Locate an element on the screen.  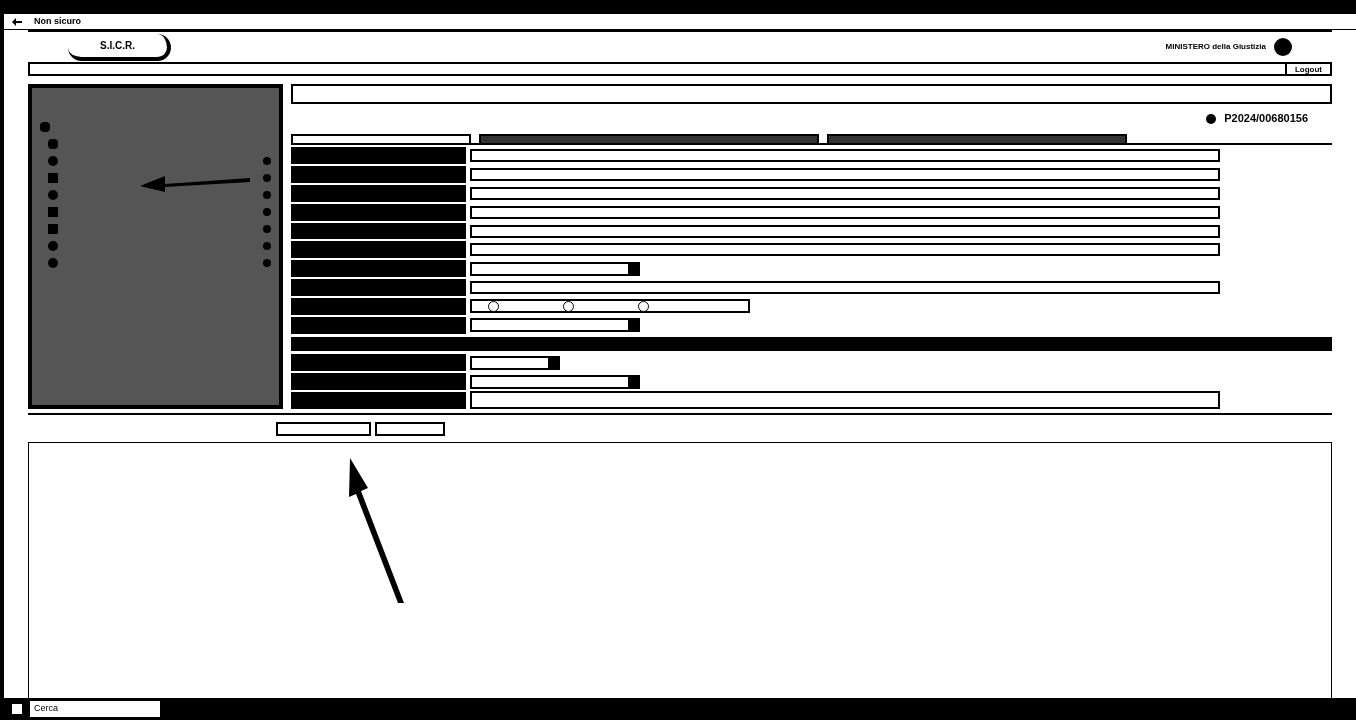
search-placeholder: Cerca is located at coordinates (46, 709).